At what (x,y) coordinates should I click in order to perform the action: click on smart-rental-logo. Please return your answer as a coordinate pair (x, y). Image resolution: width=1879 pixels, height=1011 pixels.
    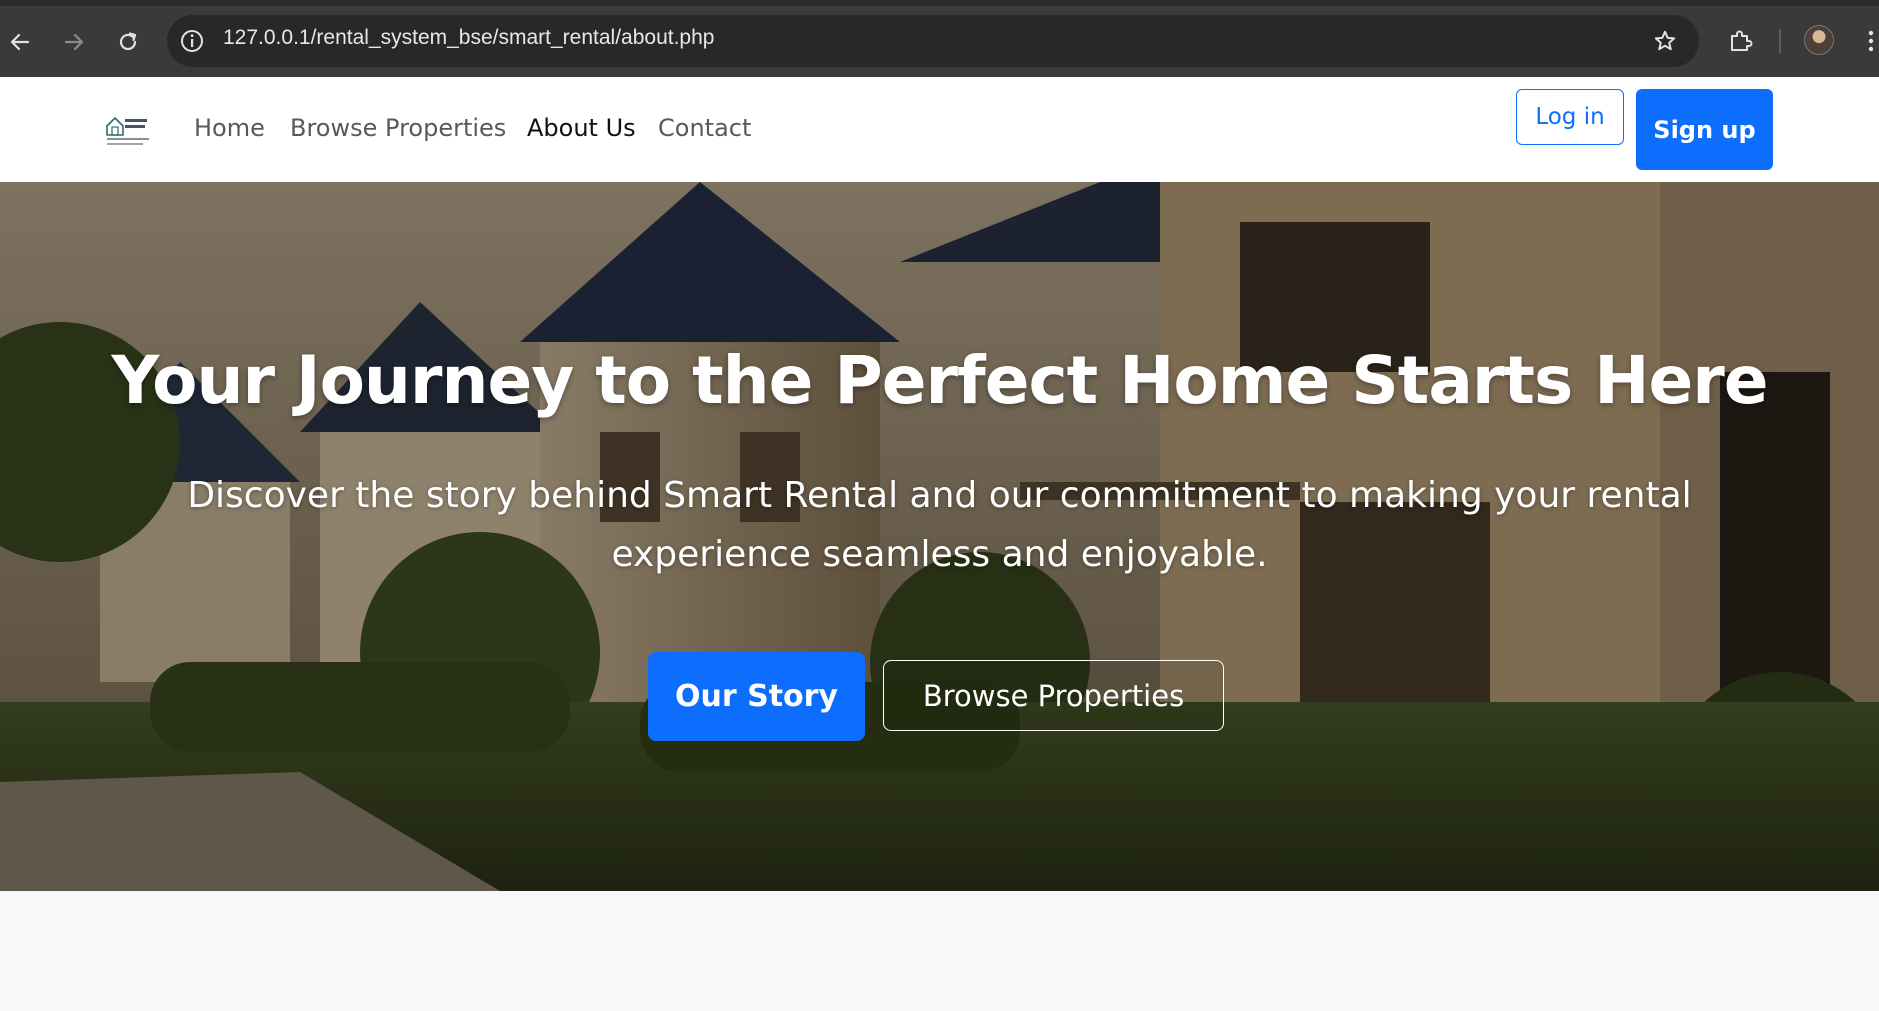
    Looking at the image, I should click on (129, 130).